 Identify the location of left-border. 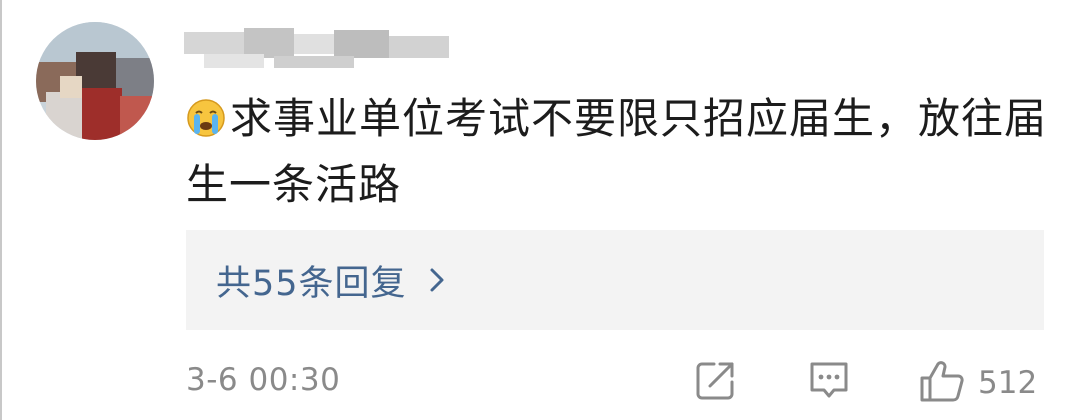
(1, 210).